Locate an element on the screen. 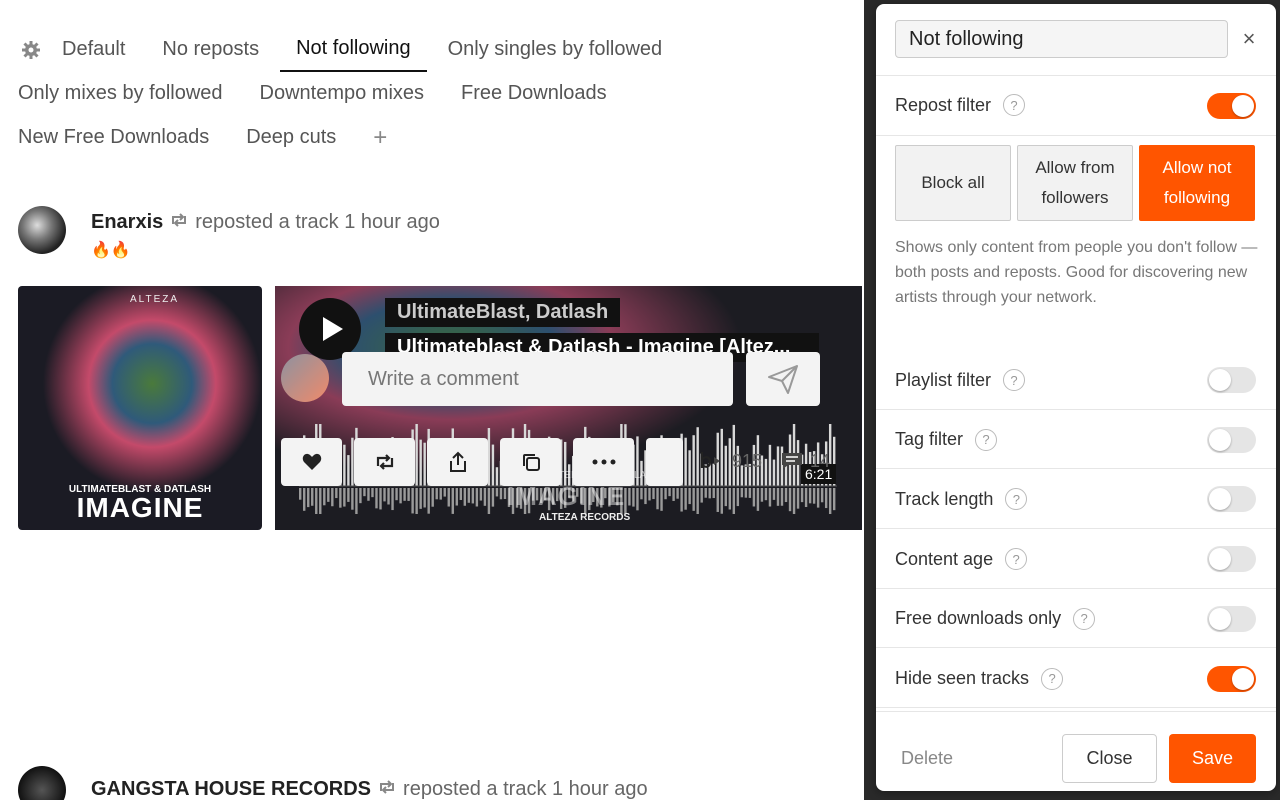 The image size is (1280, 800). playlist-filter-toggle is located at coordinates (1231, 380).